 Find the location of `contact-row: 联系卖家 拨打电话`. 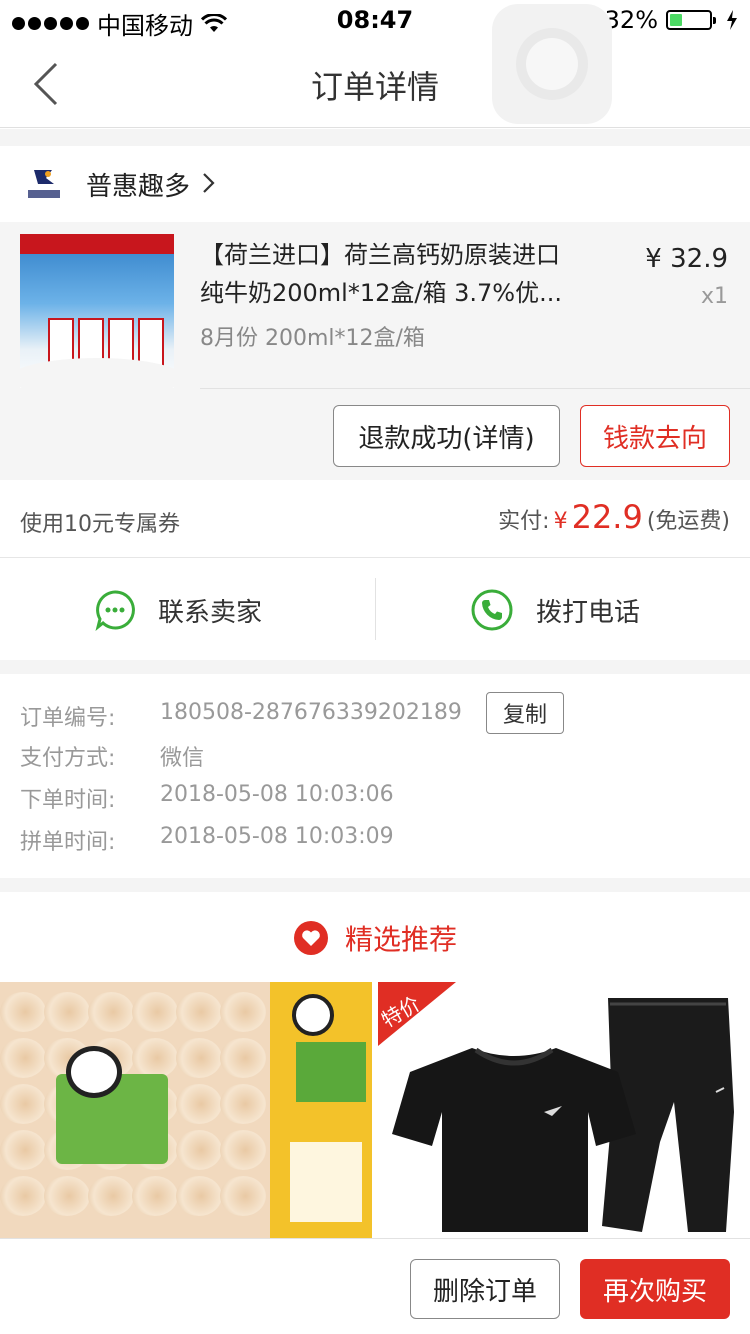

contact-row: 联系卖家 拨打电话 is located at coordinates (375, 610).